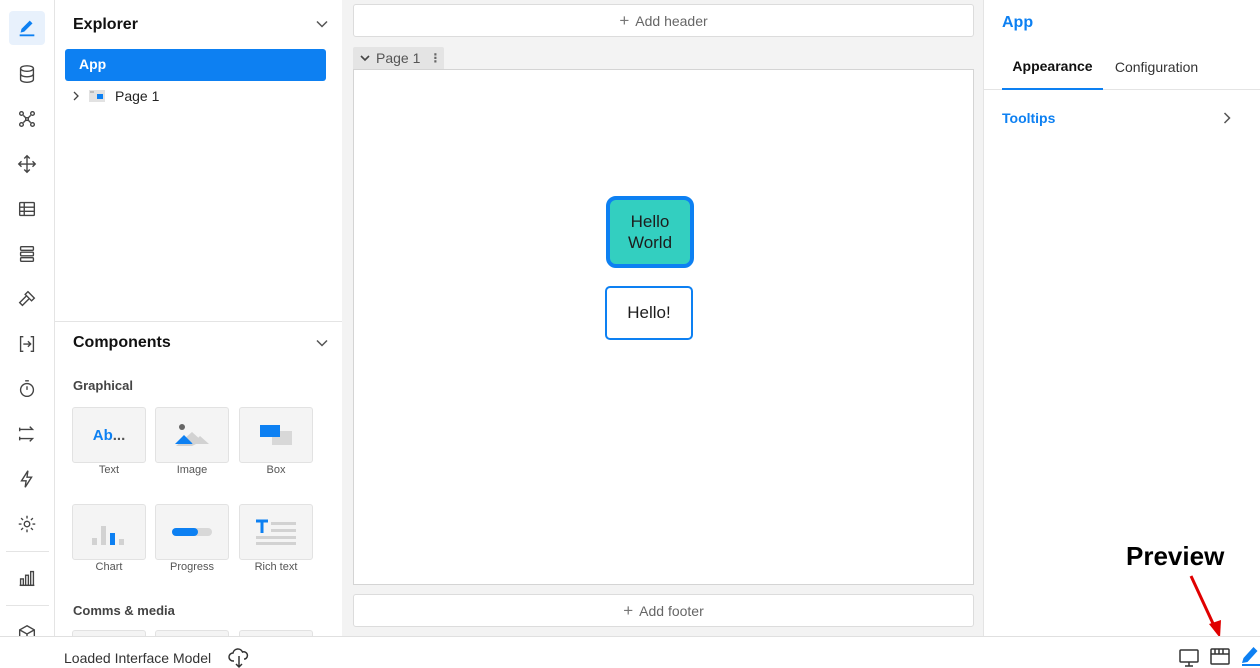  Describe the element at coordinates (276, 435) in the screenshot. I see `box-icon` at that location.